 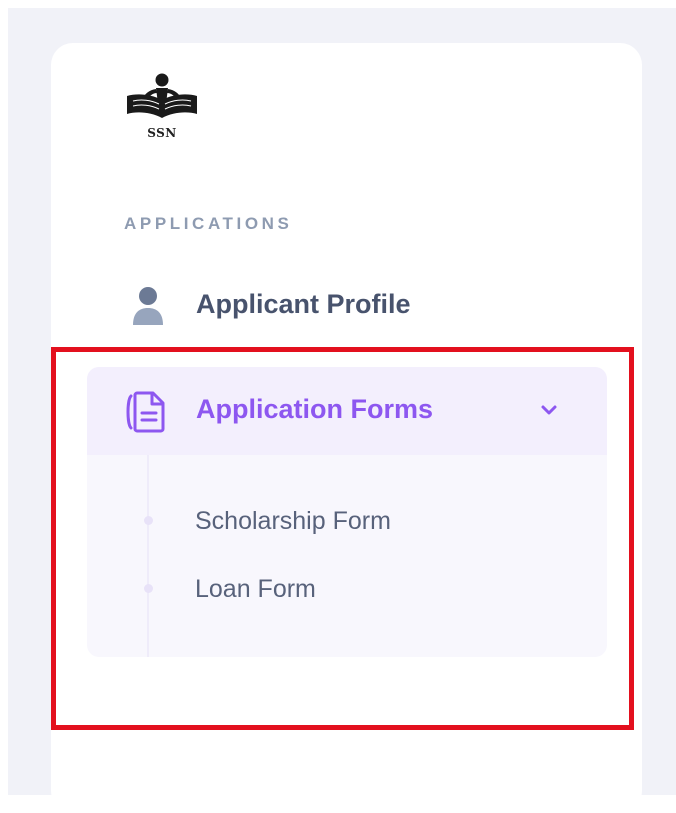 What do you see at coordinates (162, 133) in the screenshot?
I see `logo-text: SSN` at bounding box center [162, 133].